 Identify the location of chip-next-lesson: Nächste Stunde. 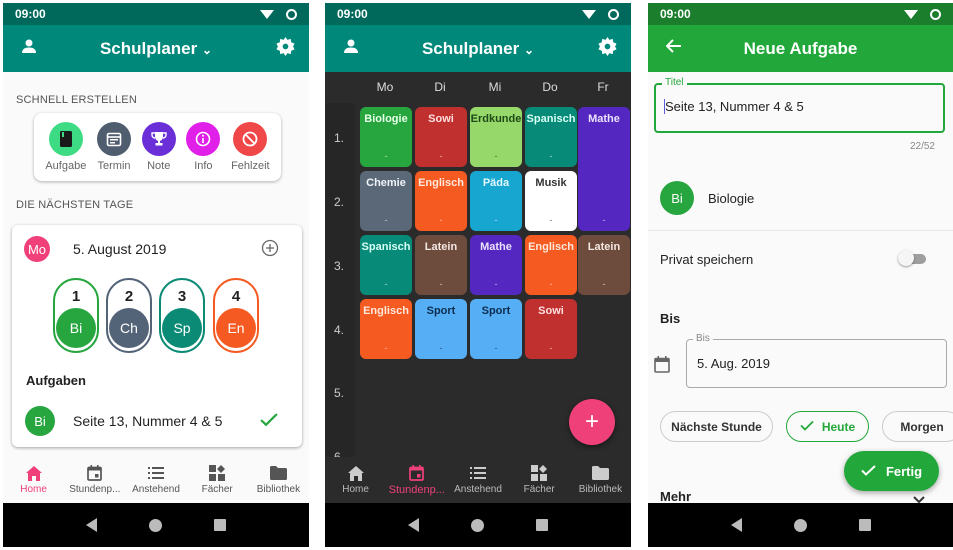
(716, 426).